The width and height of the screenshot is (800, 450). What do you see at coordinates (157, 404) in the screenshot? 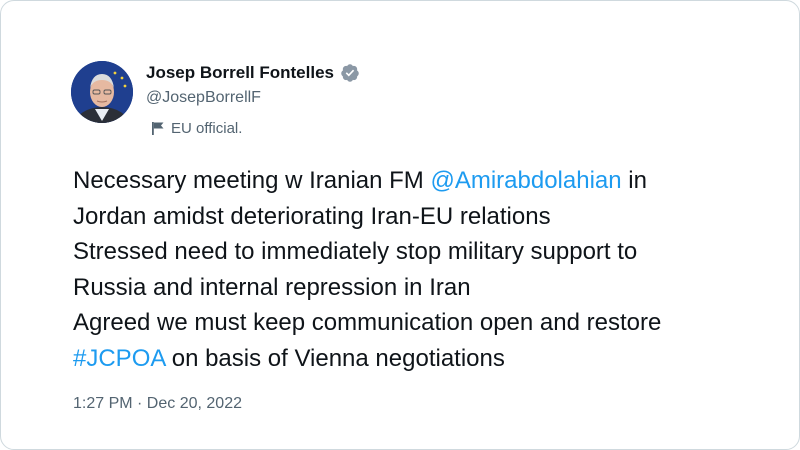
I see `tweet-timestamp: 1:27 PM · Dec 20, 2022` at bounding box center [157, 404].